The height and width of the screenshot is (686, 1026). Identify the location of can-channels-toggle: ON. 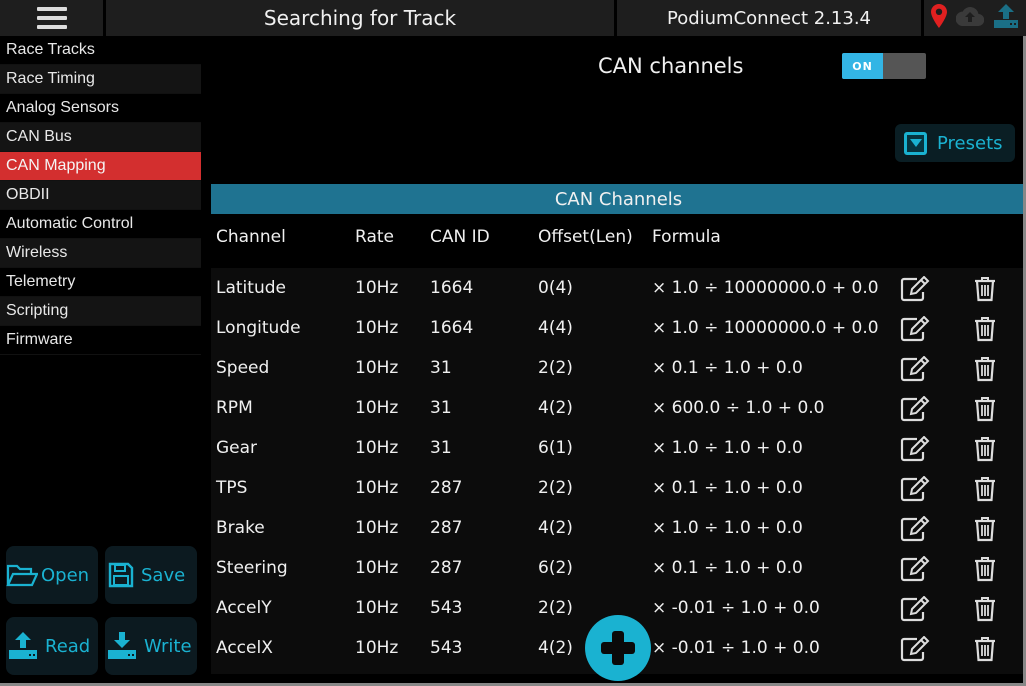
(884, 66).